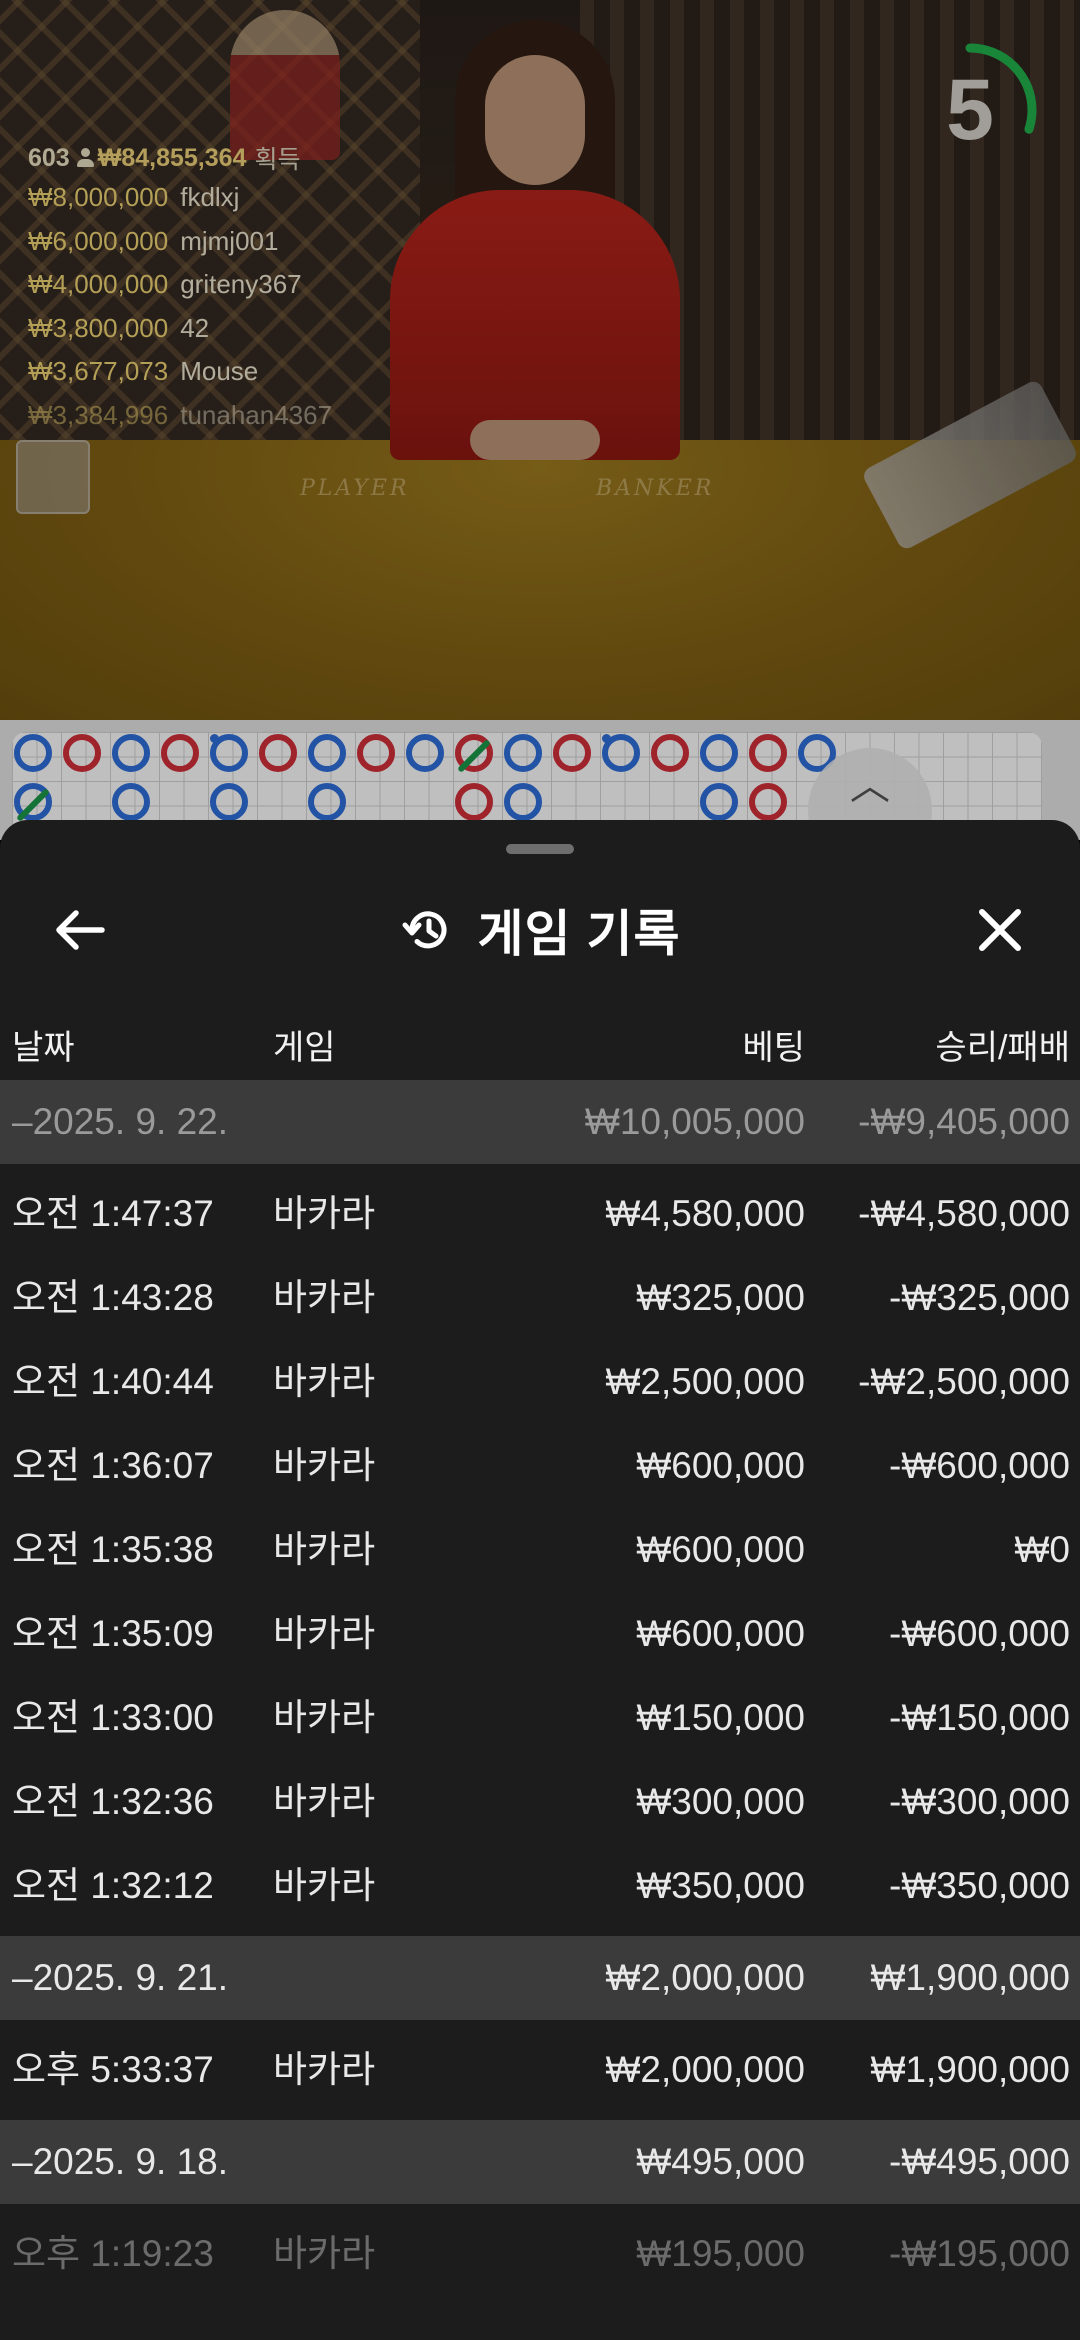 Image resolution: width=1080 pixels, height=2340 pixels. Describe the element at coordinates (705, 1213) in the screenshot. I see `row-bet: ₩4,580,000` at that location.